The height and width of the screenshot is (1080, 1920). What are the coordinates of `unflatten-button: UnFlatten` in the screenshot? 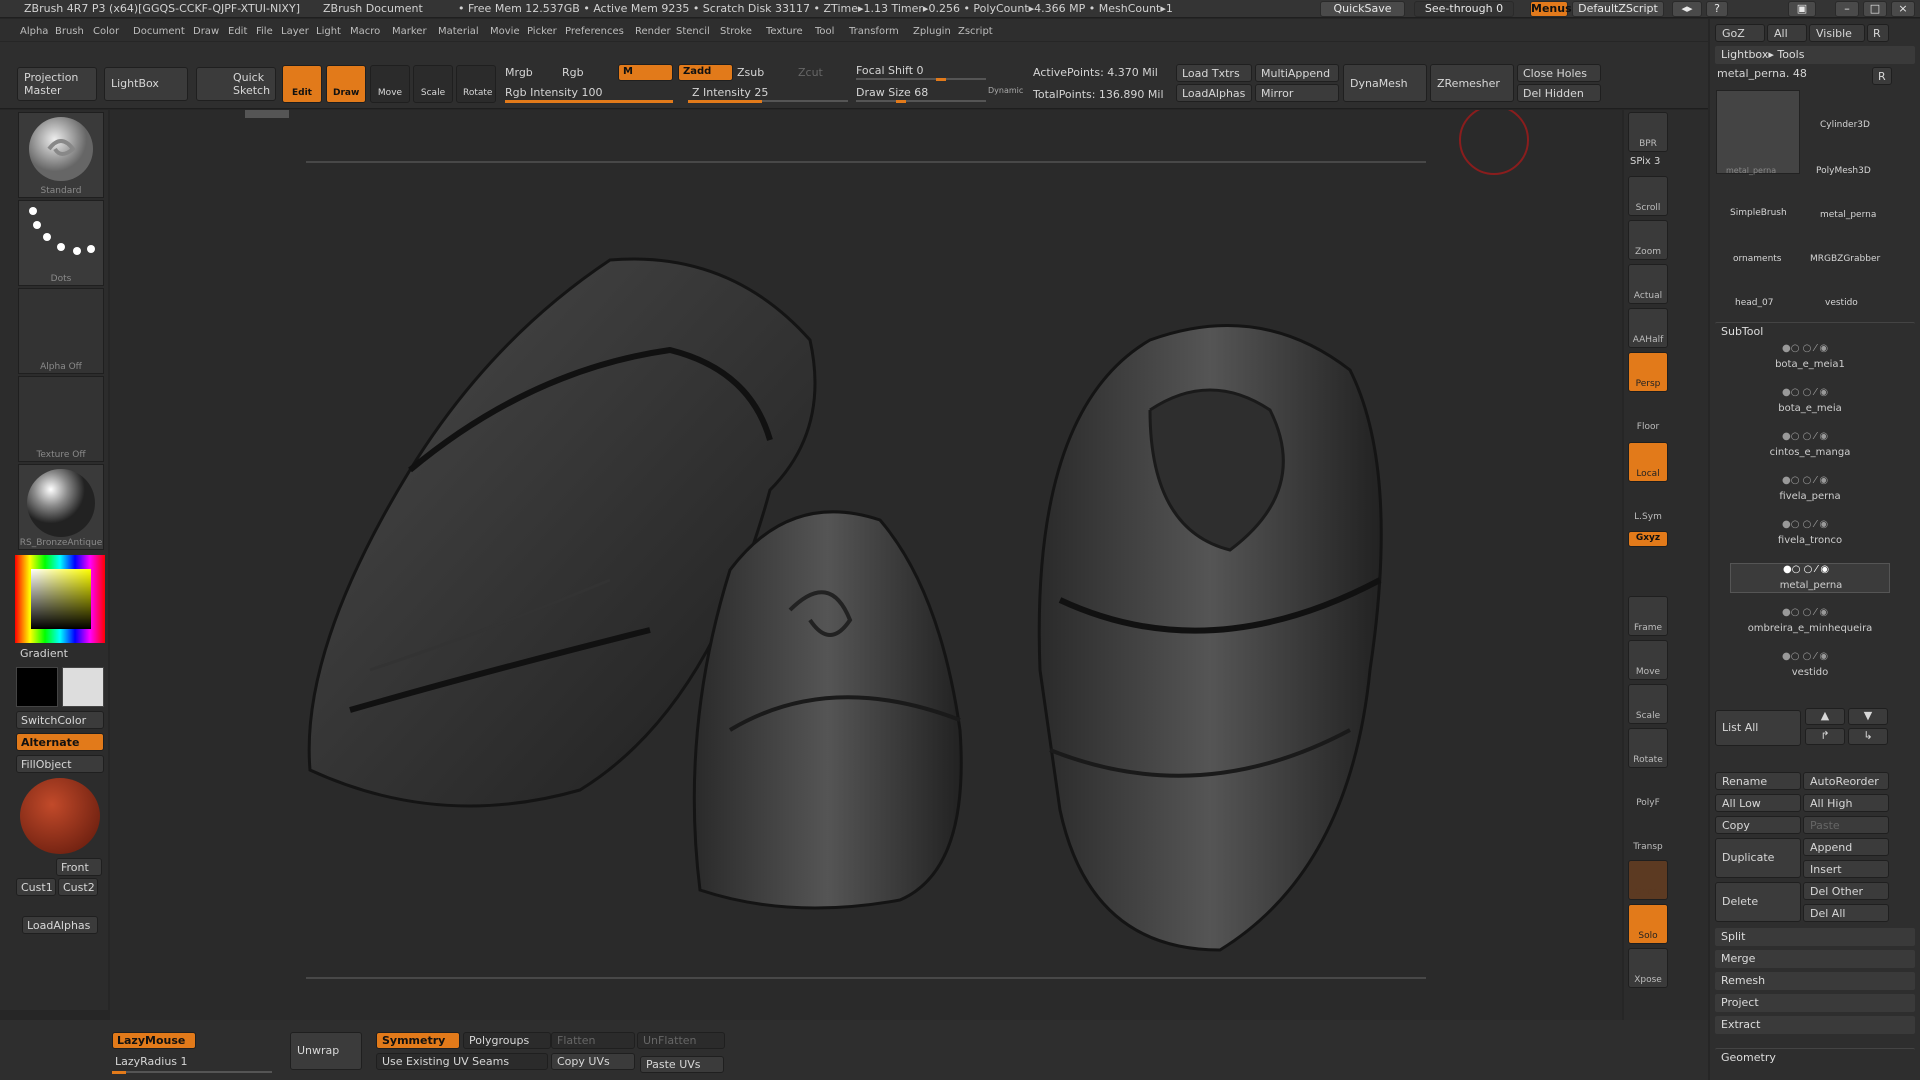 It's located at (681, 1040).